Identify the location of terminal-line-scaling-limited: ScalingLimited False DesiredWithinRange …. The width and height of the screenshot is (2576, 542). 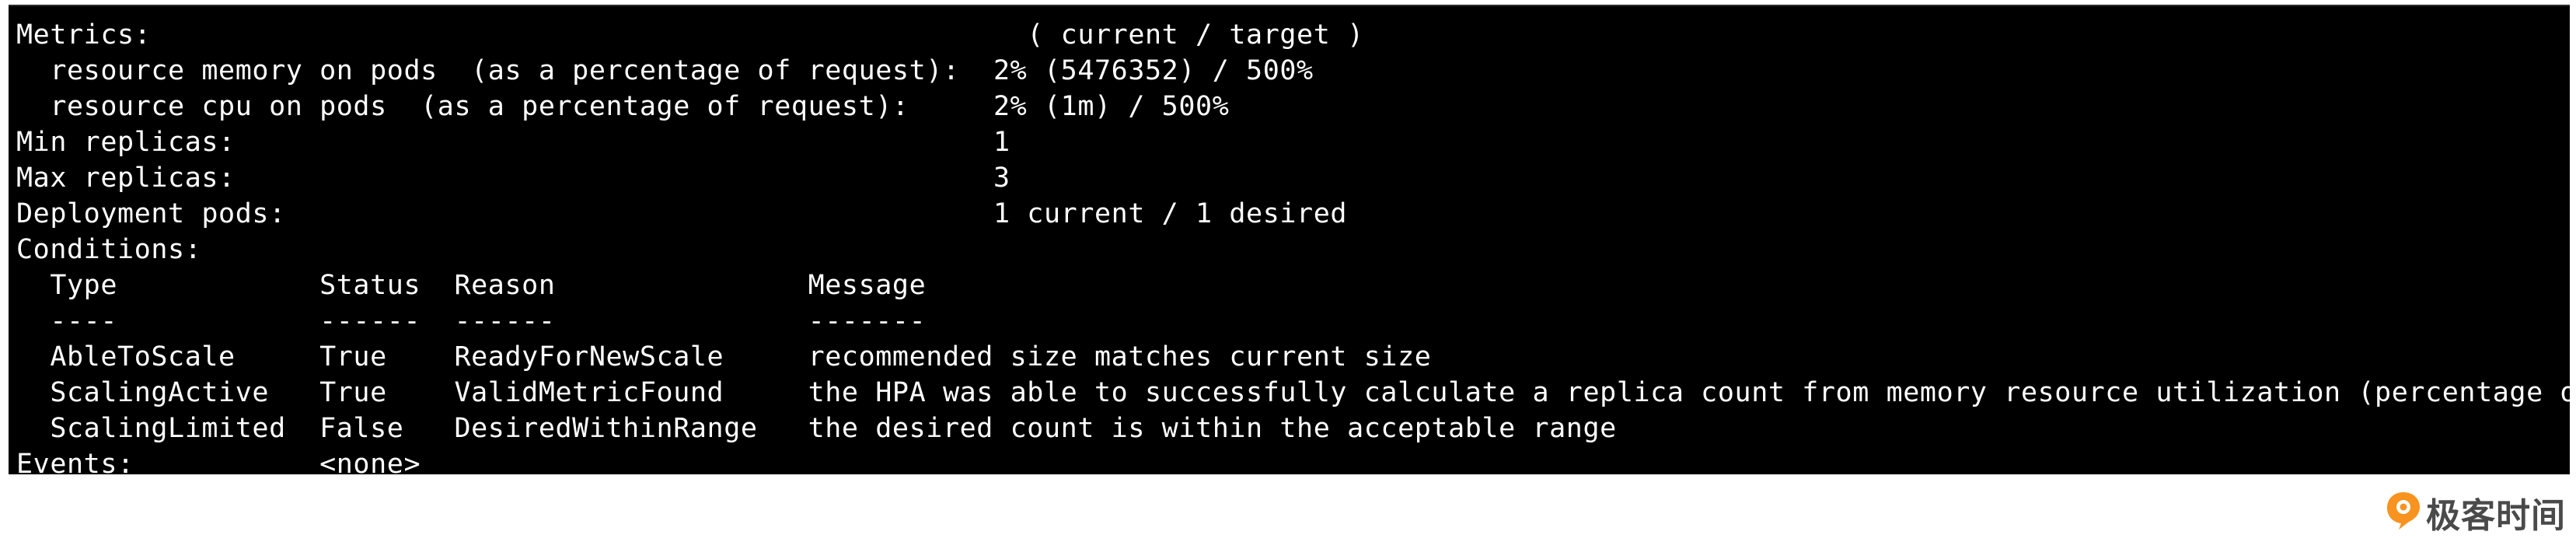
(817, 428).